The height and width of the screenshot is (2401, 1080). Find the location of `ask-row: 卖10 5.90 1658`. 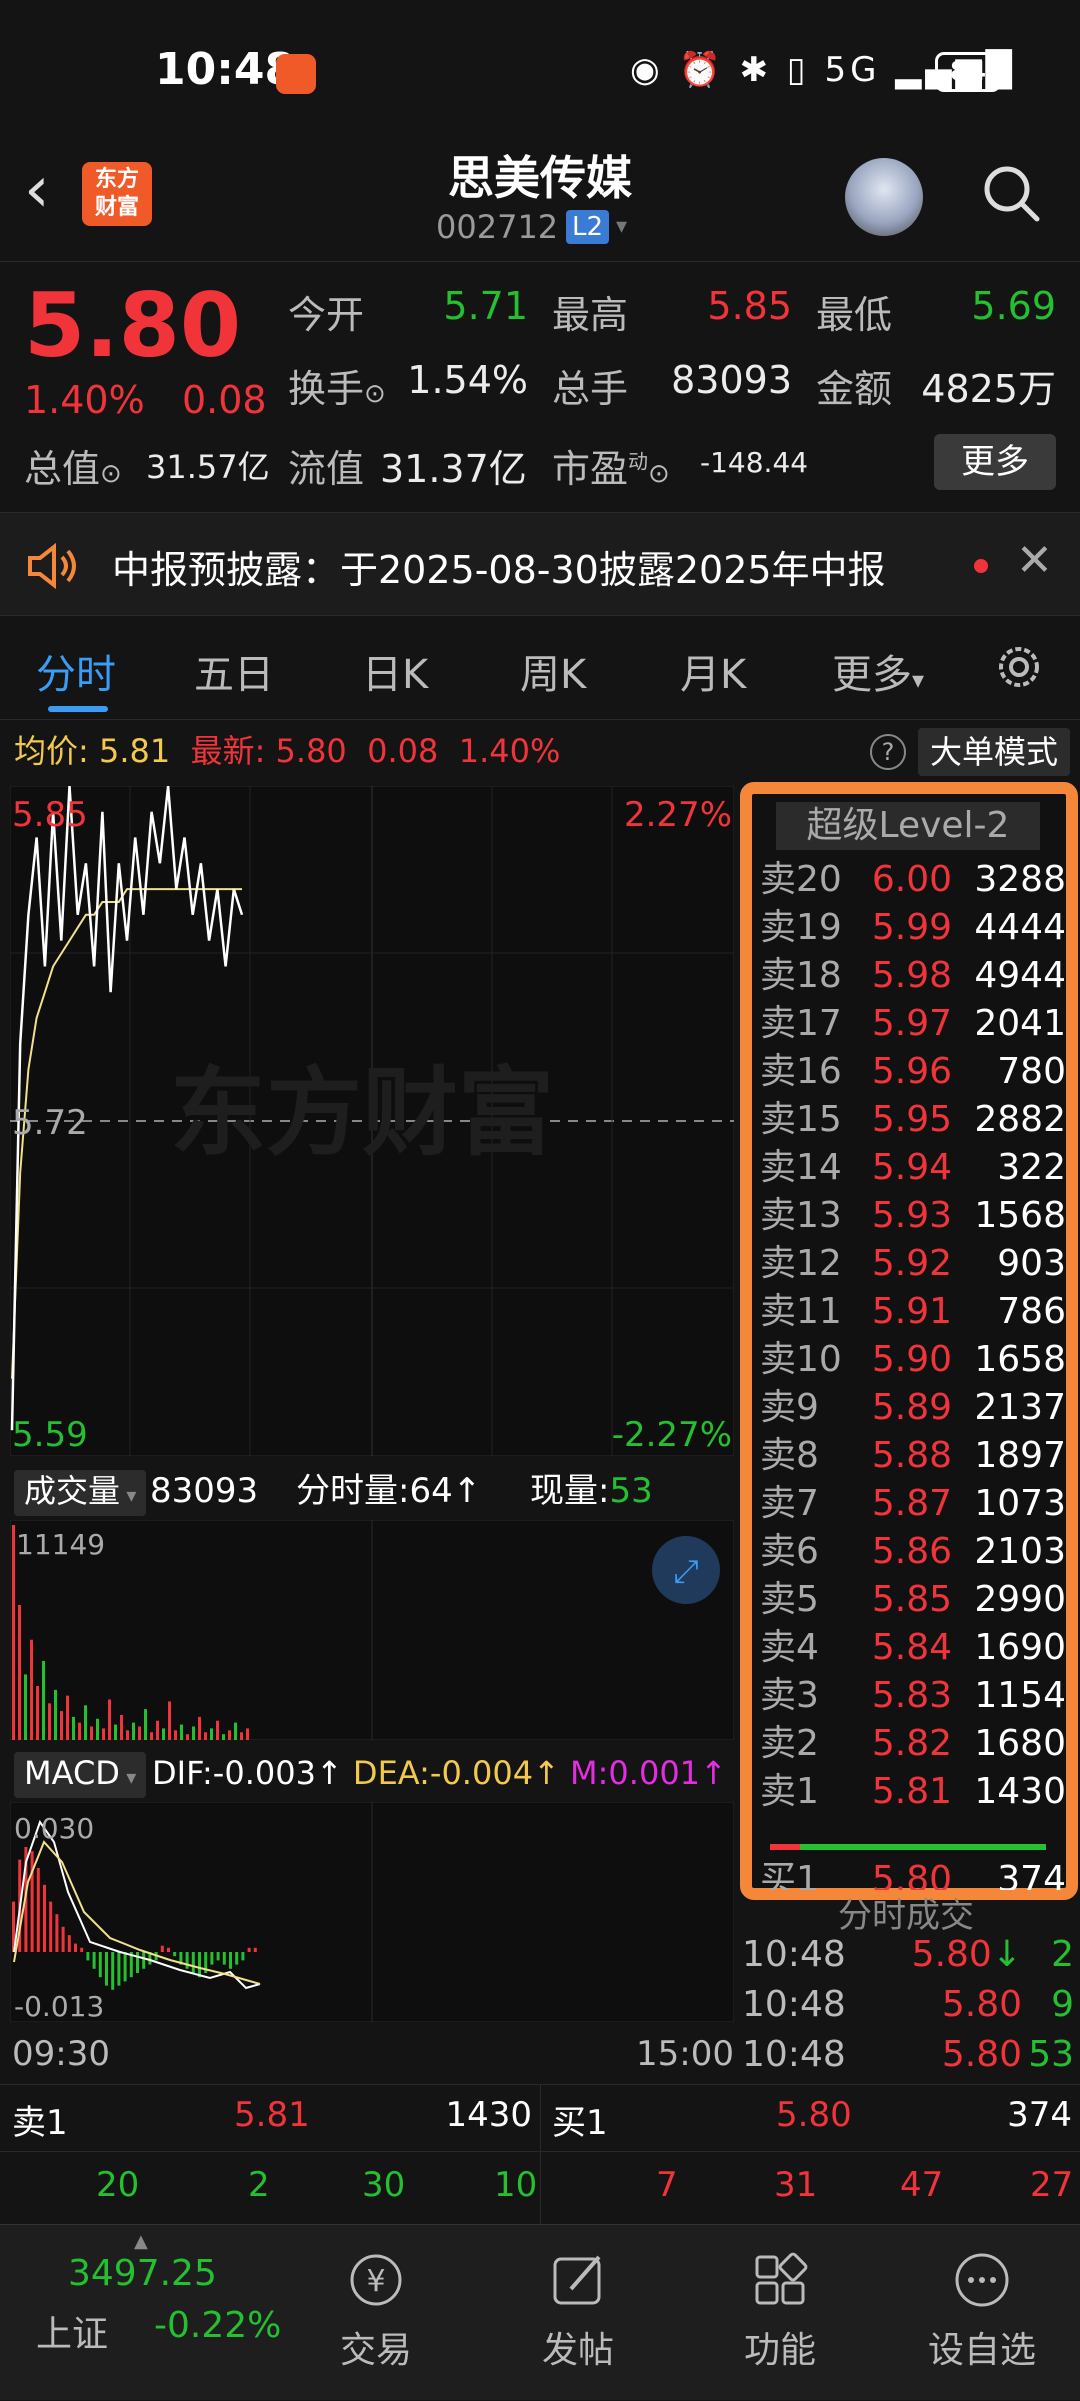

ask-row: 卖10 5.90 1658 is located at coordinates (915, 1360).